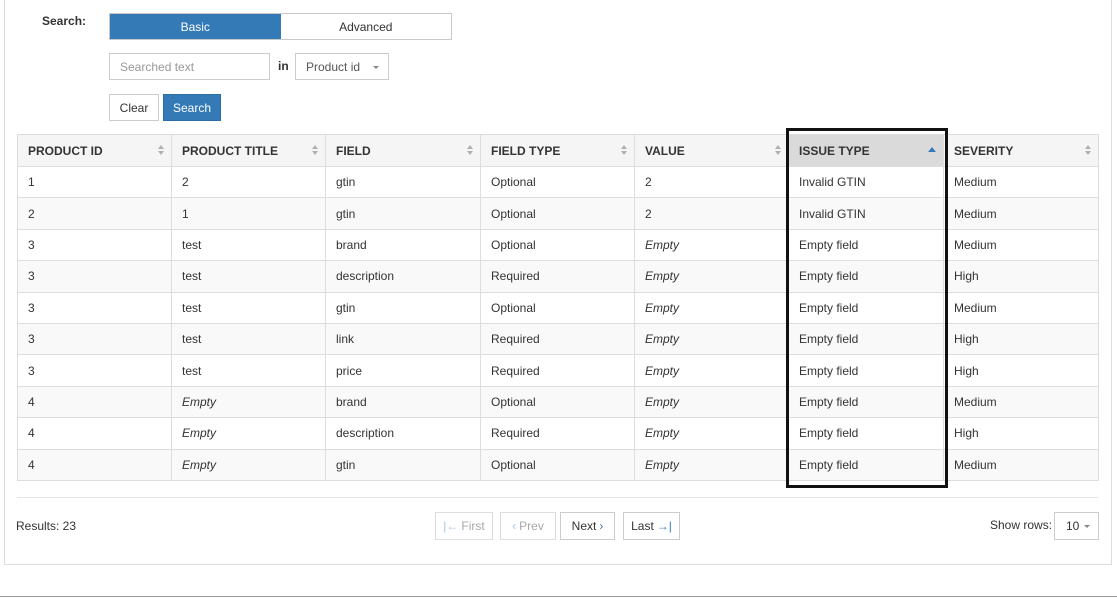 This screenshot has height=598, width=1117. I want to click on col-header-field-type: FIELD TYPE, so click(557, 150).